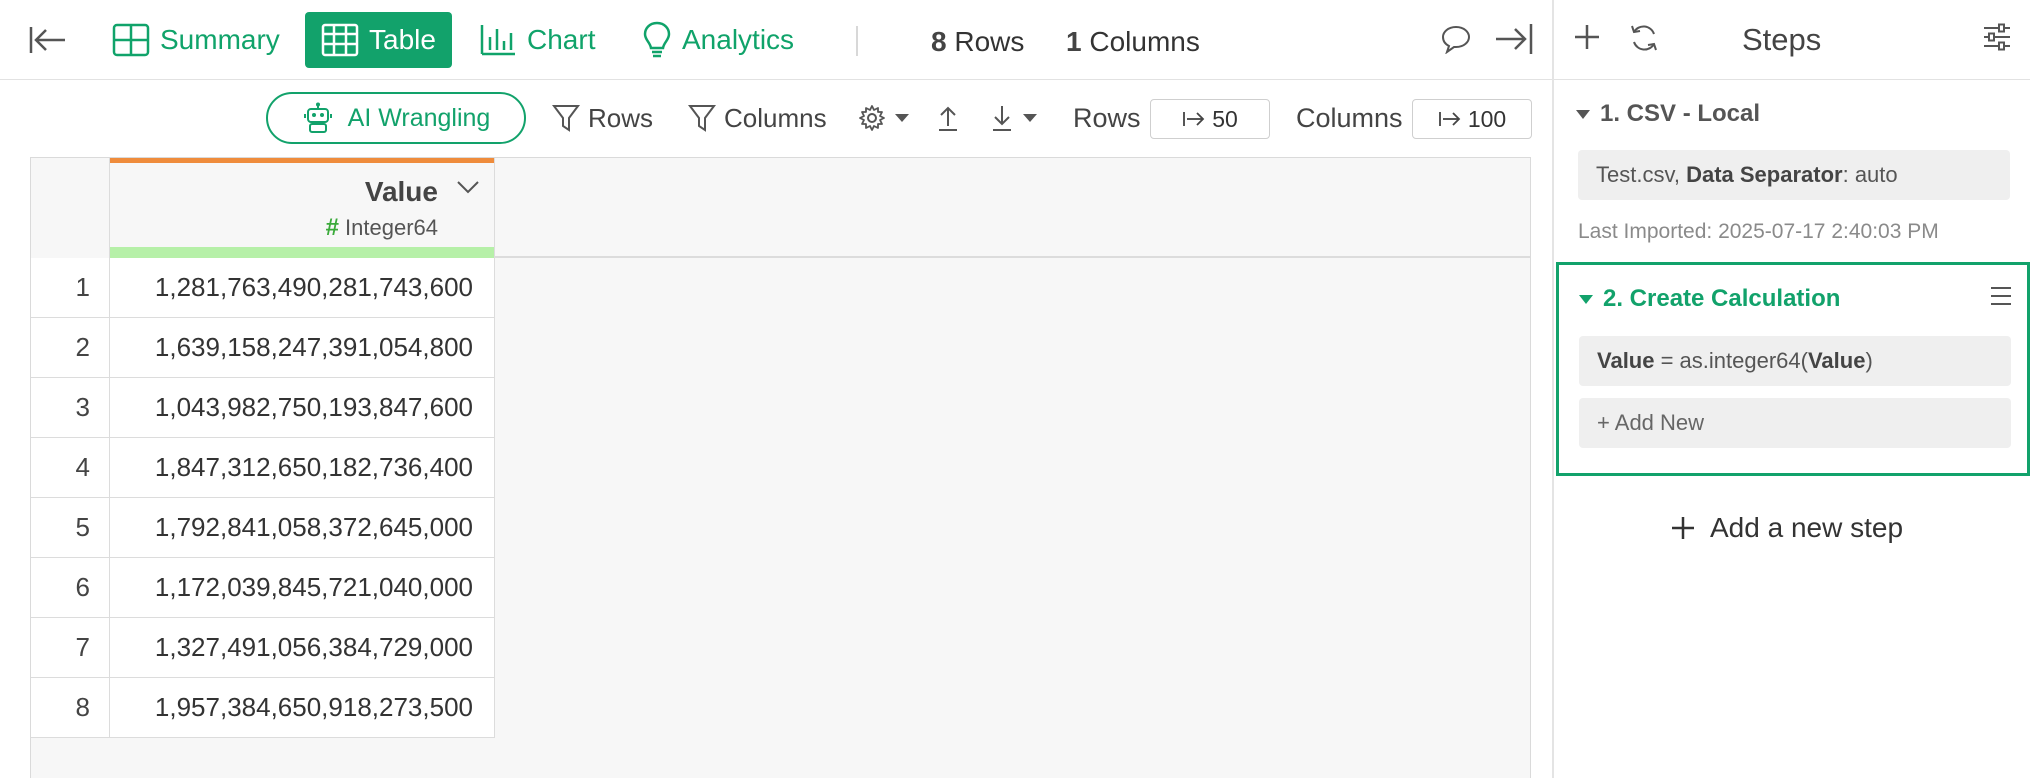  Describe the element at coordinates (70, 647) in the screenshot. I see `row-number: 7` at that location.